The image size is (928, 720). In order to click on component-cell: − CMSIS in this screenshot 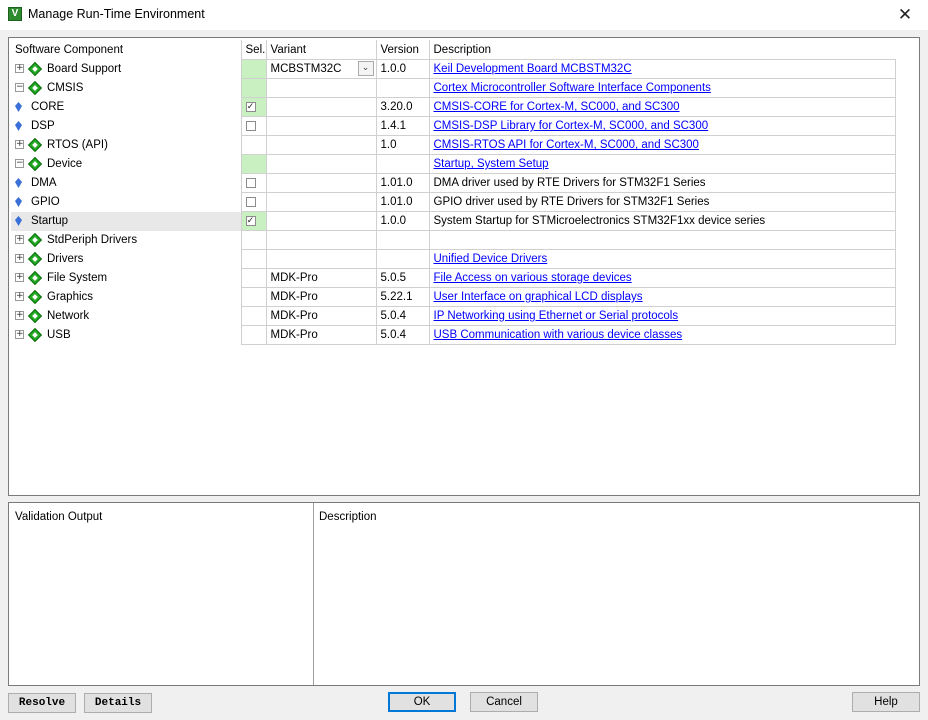, I will do `click(126, 88)`.